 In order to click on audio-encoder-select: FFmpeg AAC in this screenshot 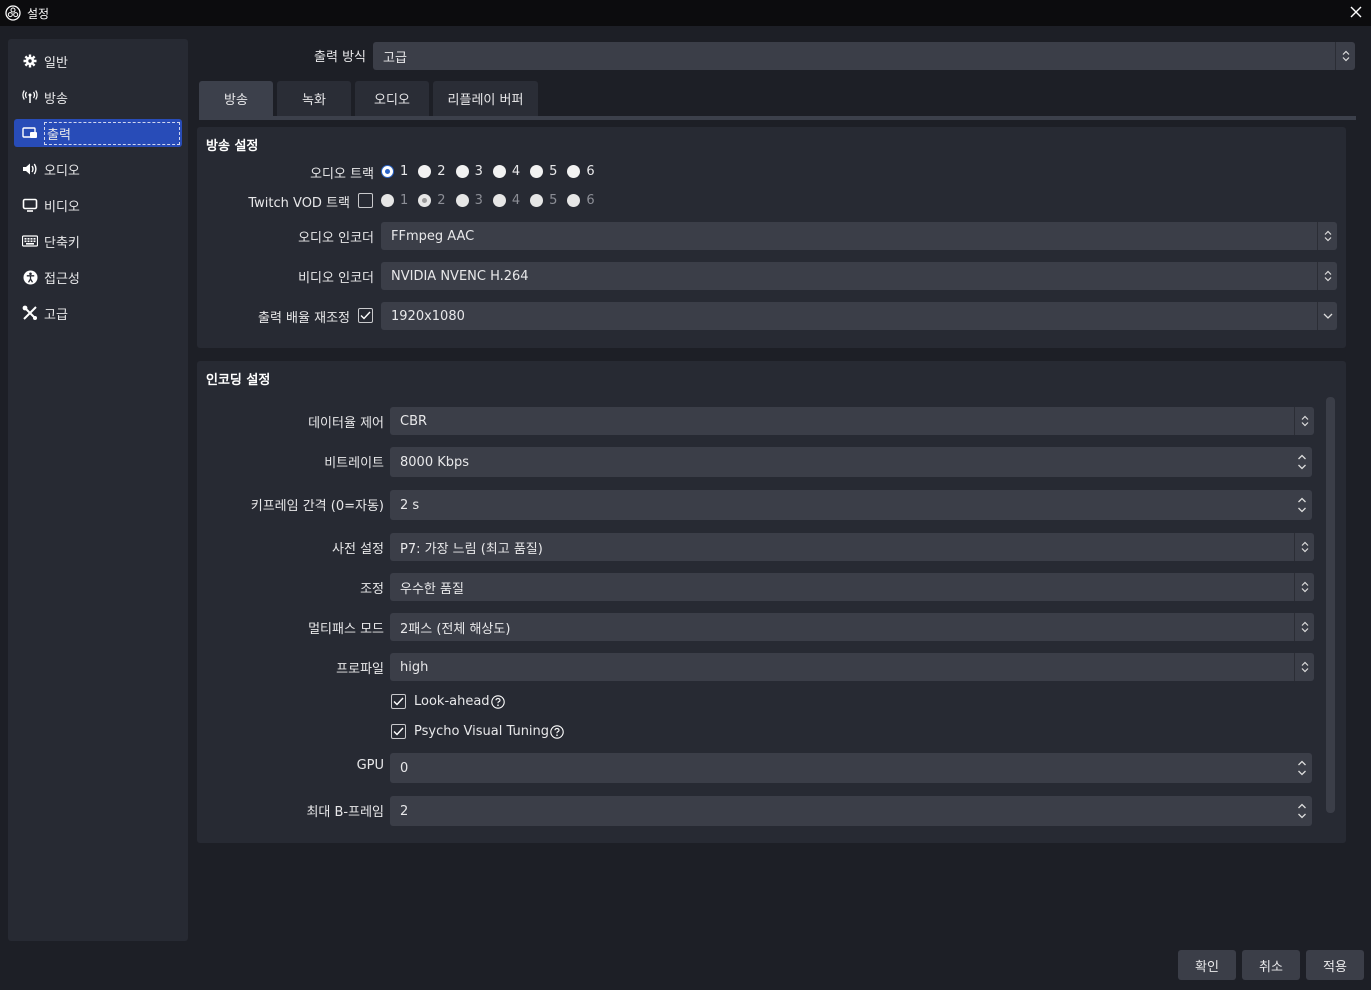, I will do `click(859, 236)`.